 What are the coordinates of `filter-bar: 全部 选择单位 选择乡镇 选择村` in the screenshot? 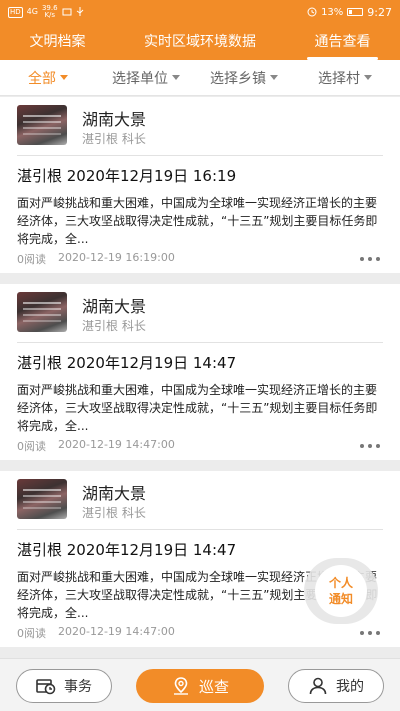 It's located at (200, 78).